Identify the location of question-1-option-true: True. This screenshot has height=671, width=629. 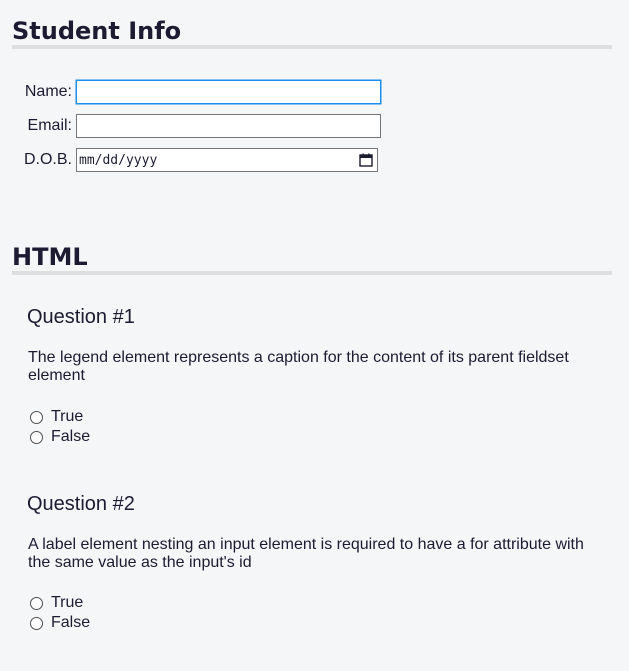
(56, 417).